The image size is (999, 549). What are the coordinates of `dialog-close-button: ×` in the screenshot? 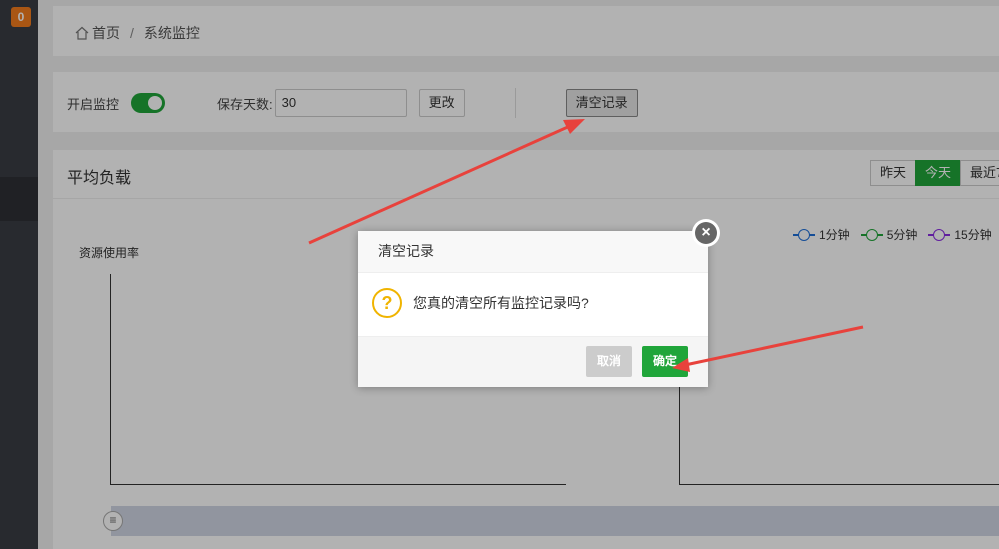 It's located at (706, 233).